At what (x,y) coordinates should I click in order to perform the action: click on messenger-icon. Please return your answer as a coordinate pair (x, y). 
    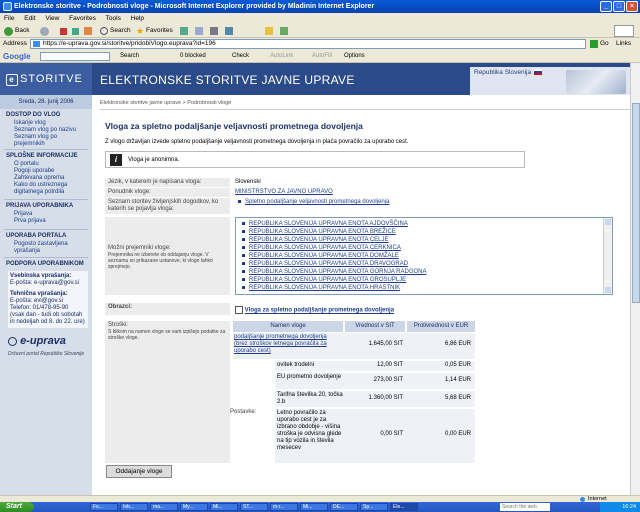
    Looking at the image, I should click on (284, 31).